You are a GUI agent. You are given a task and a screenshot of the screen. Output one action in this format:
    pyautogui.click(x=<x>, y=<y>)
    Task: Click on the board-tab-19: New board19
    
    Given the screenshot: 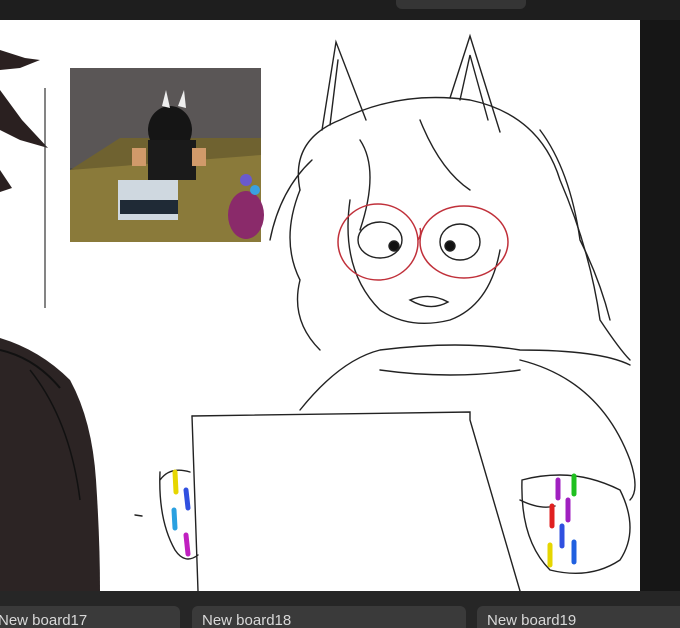 What is the action you would take?
    pyautogui.click(x=578, y=617)
    